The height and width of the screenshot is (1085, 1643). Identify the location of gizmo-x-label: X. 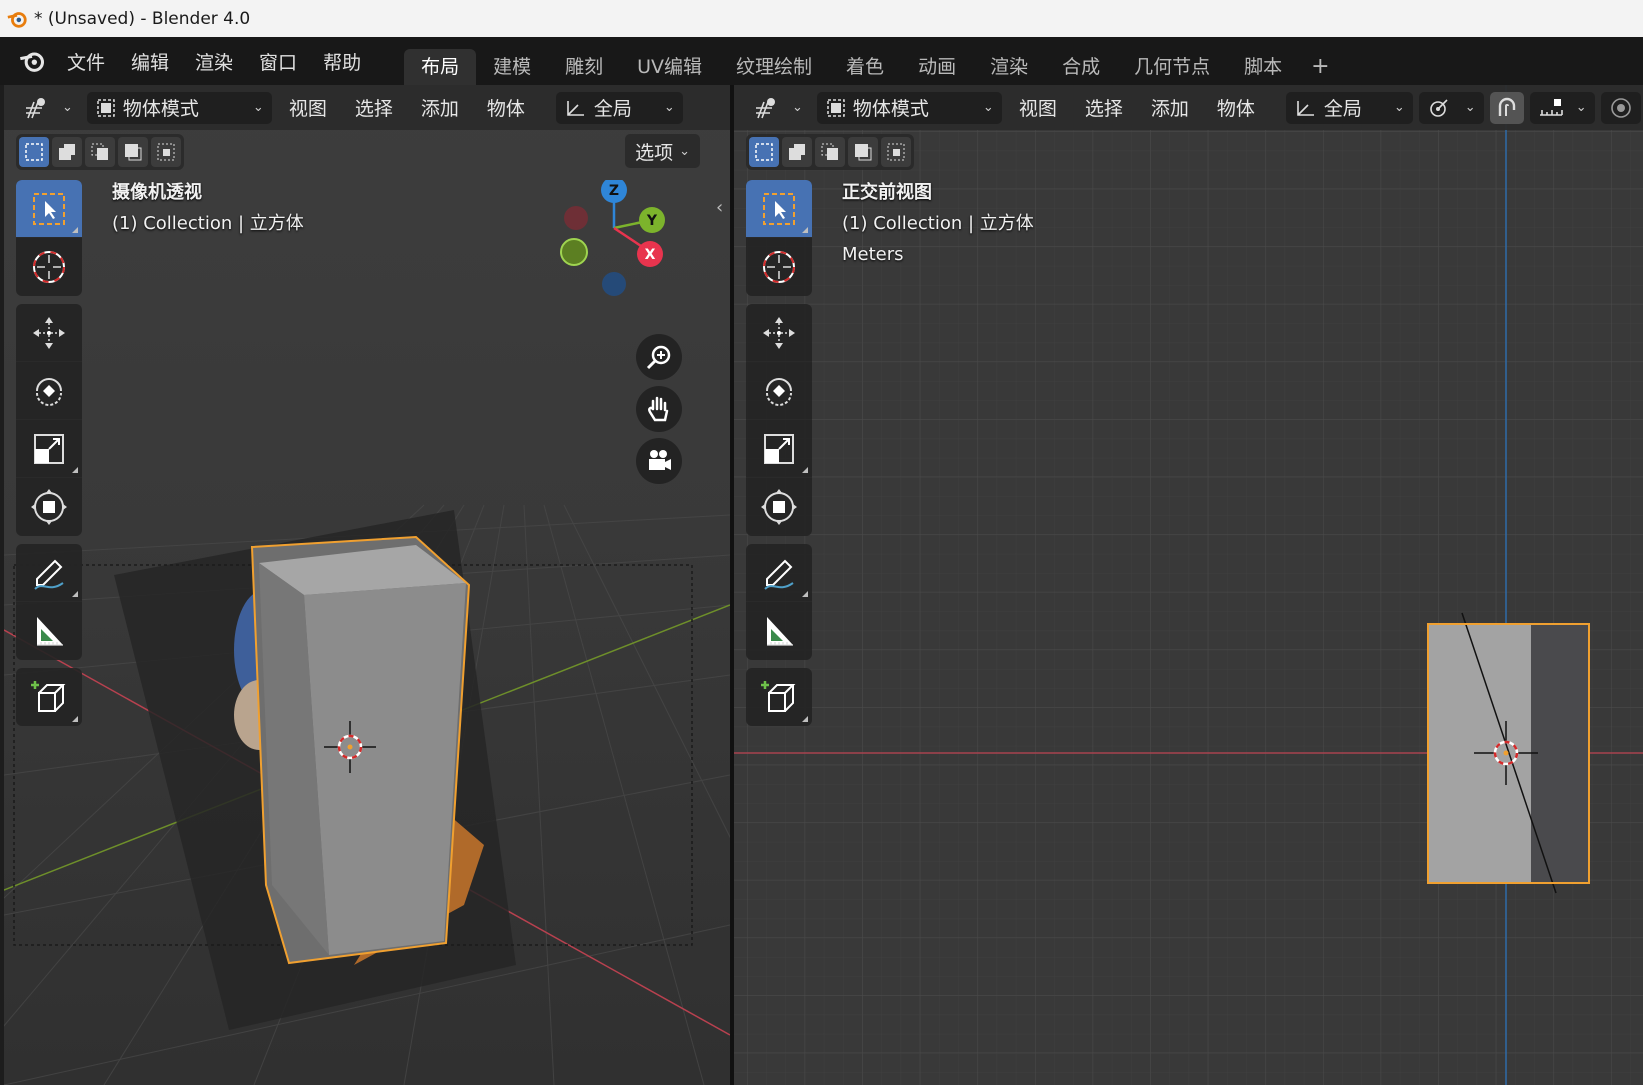
(650, 255).